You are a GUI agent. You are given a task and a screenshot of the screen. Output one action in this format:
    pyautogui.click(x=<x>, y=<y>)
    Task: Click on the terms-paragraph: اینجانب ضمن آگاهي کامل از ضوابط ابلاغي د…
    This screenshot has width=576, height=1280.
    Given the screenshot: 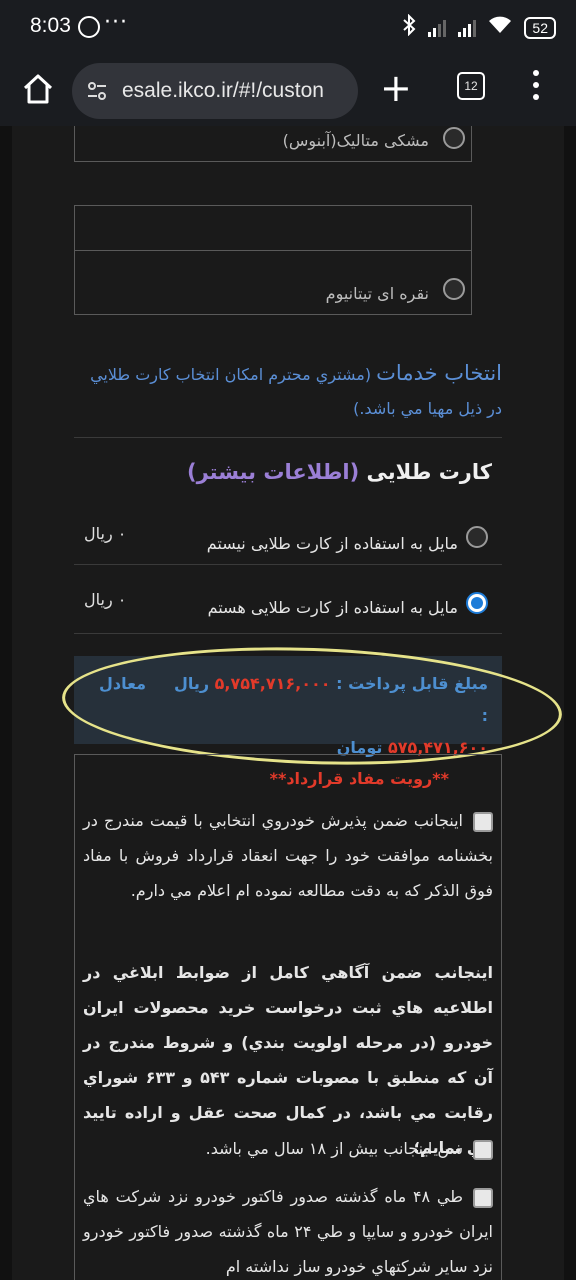 What is the action you would take?
    pyautogui.click(x=288, y=1060)
    